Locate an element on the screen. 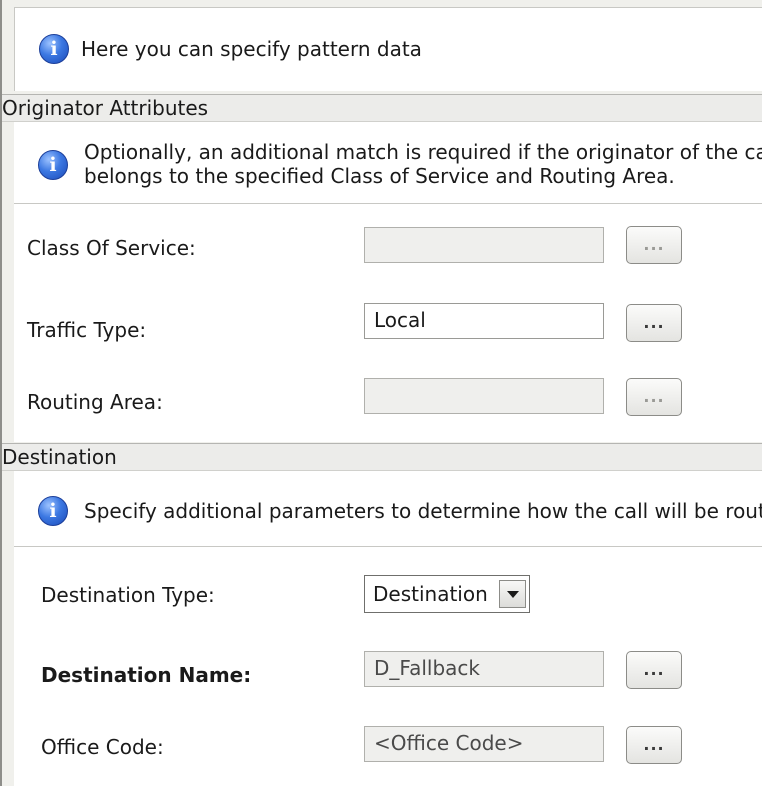  routing-area-field is located at coordinates (484, 396).